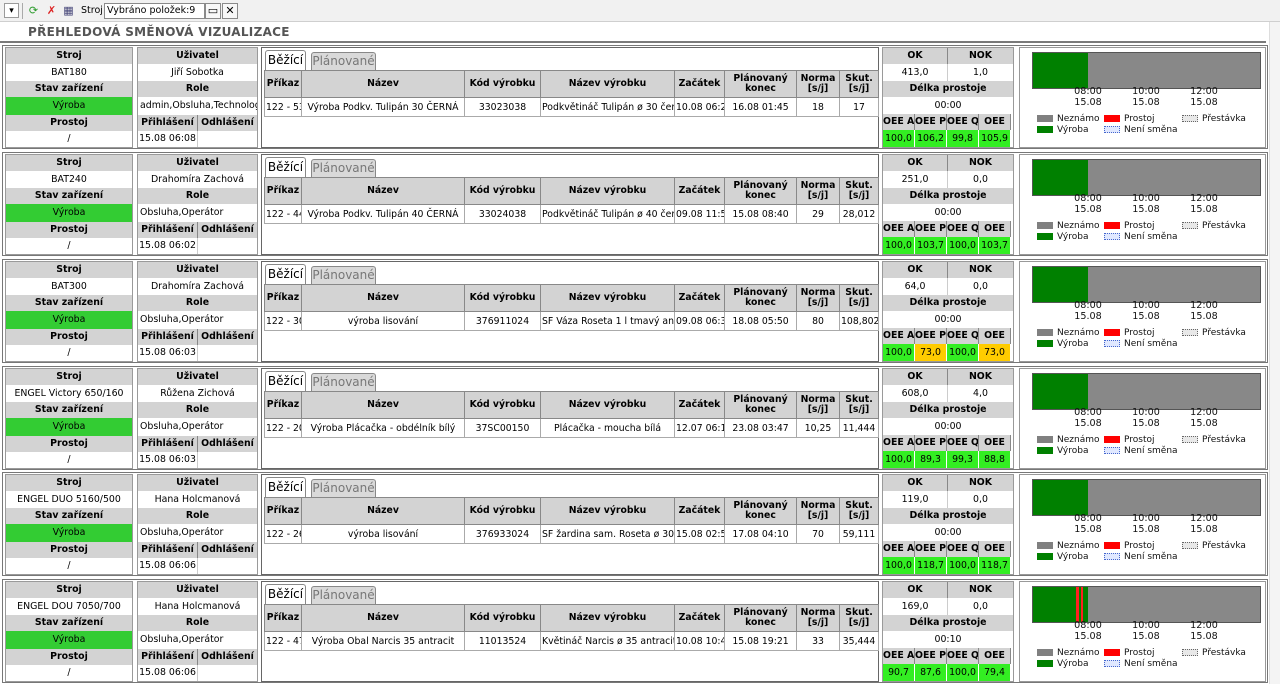 The image size is (1280, 684). What do you see at coordinates (197, 72) in the screenshot?
I see `user-name: Jiří Sobotka` at bounding box center [197, 72].